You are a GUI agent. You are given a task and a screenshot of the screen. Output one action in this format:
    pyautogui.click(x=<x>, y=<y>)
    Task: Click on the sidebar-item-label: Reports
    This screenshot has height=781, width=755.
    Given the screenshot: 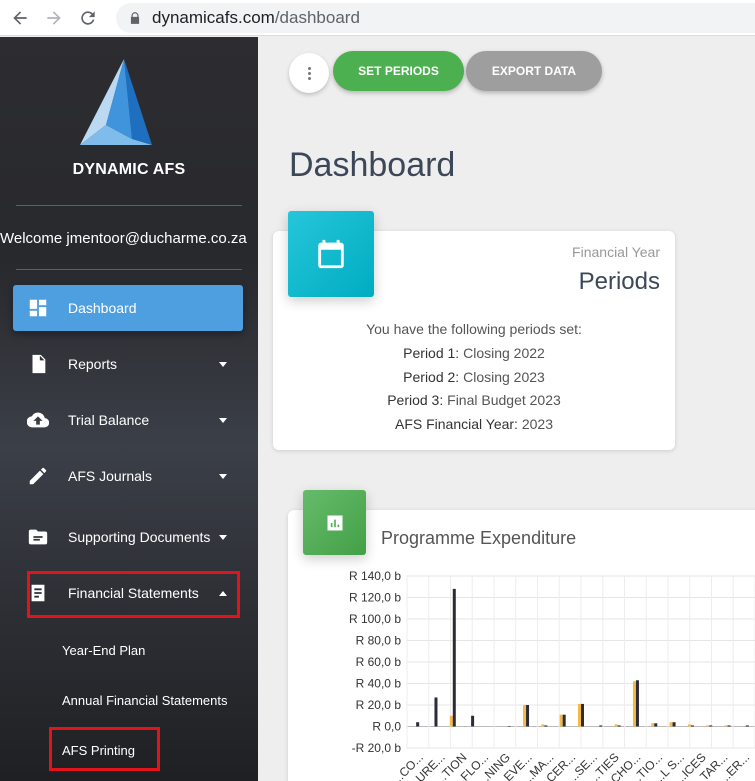 What is the action you would take?
    pyautogui.click(x=93, y=364)
    